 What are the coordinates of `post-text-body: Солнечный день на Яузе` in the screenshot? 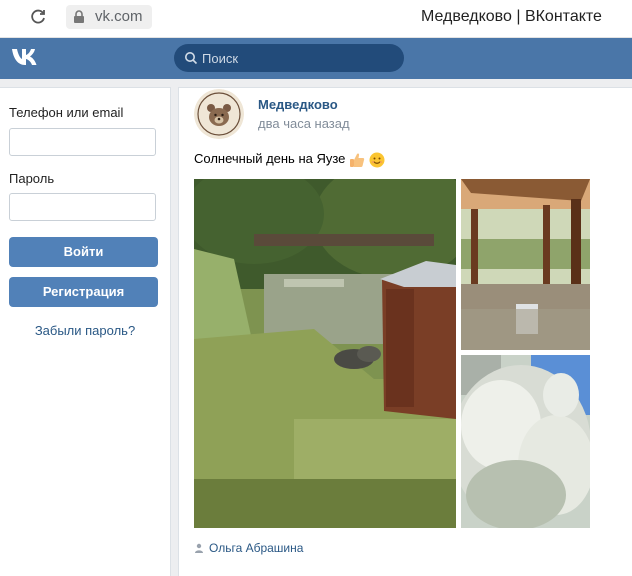 It's located at (270, 158).